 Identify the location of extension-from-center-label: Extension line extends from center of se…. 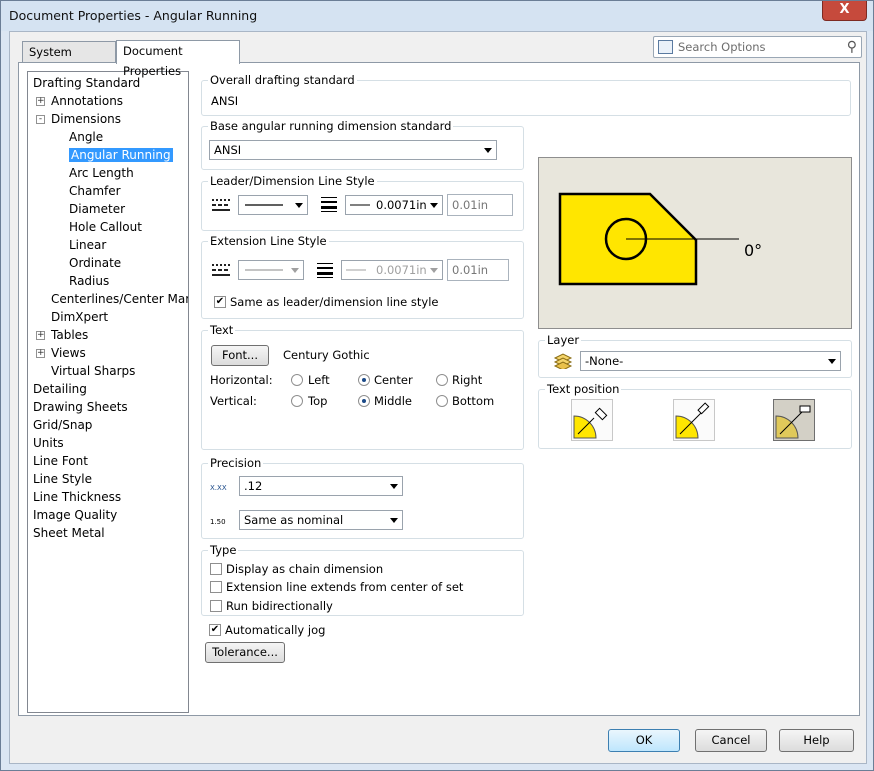
(345, 587).